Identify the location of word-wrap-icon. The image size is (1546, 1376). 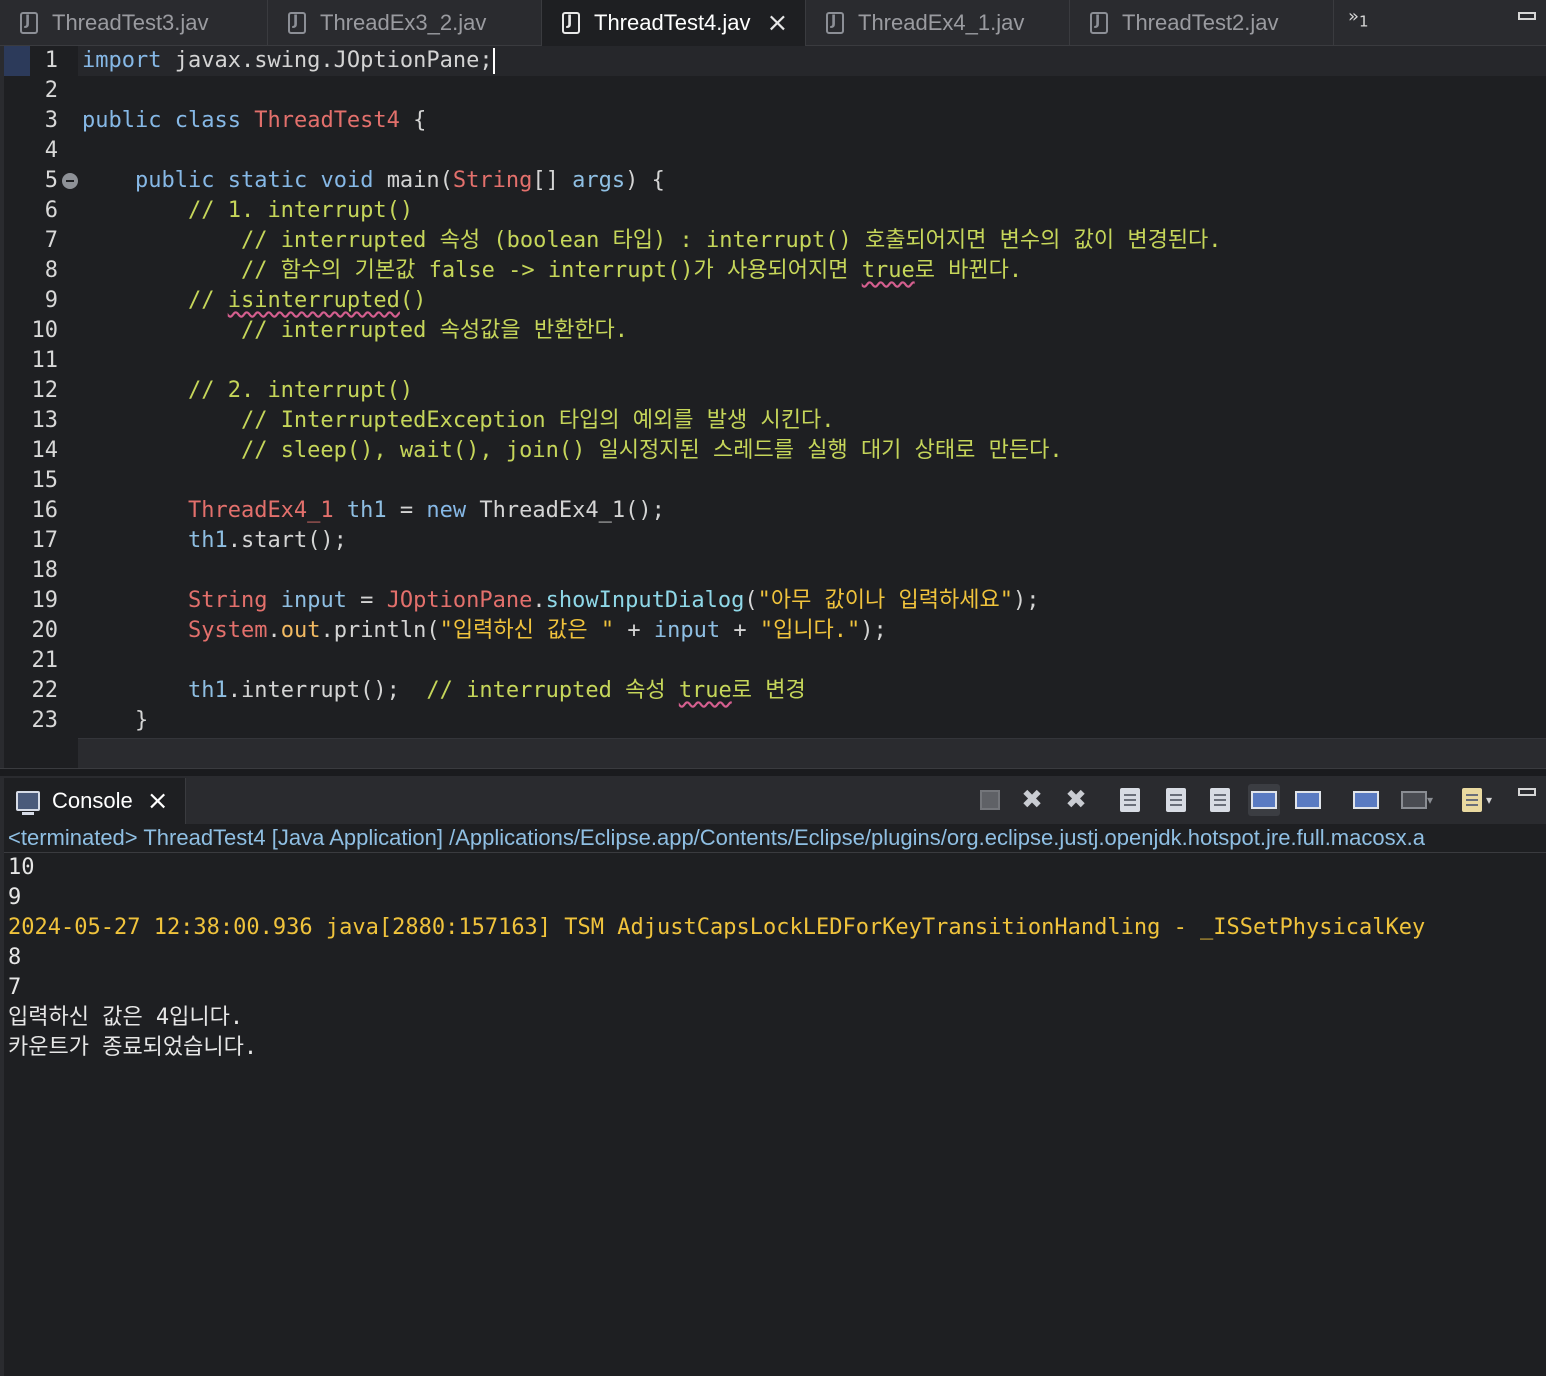
(1220, 800).